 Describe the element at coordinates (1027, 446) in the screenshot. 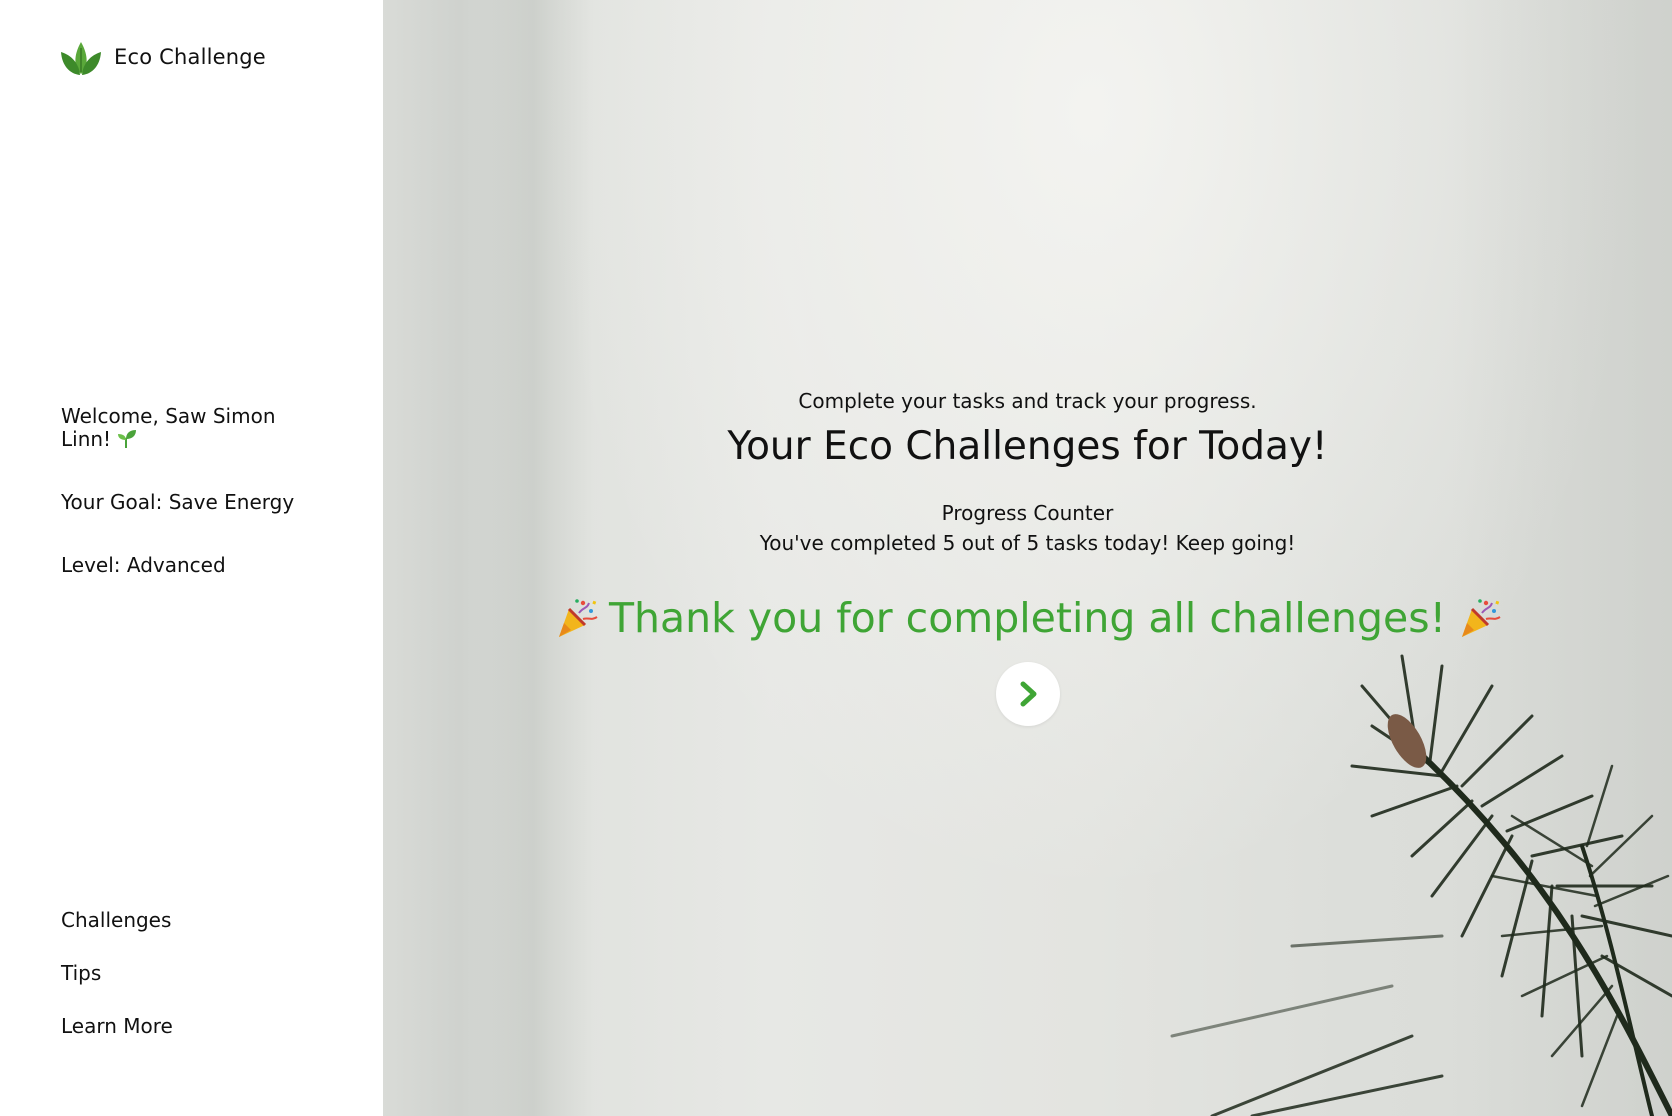

I see `page-title: Your Eco Challenges for Today!` at that location.